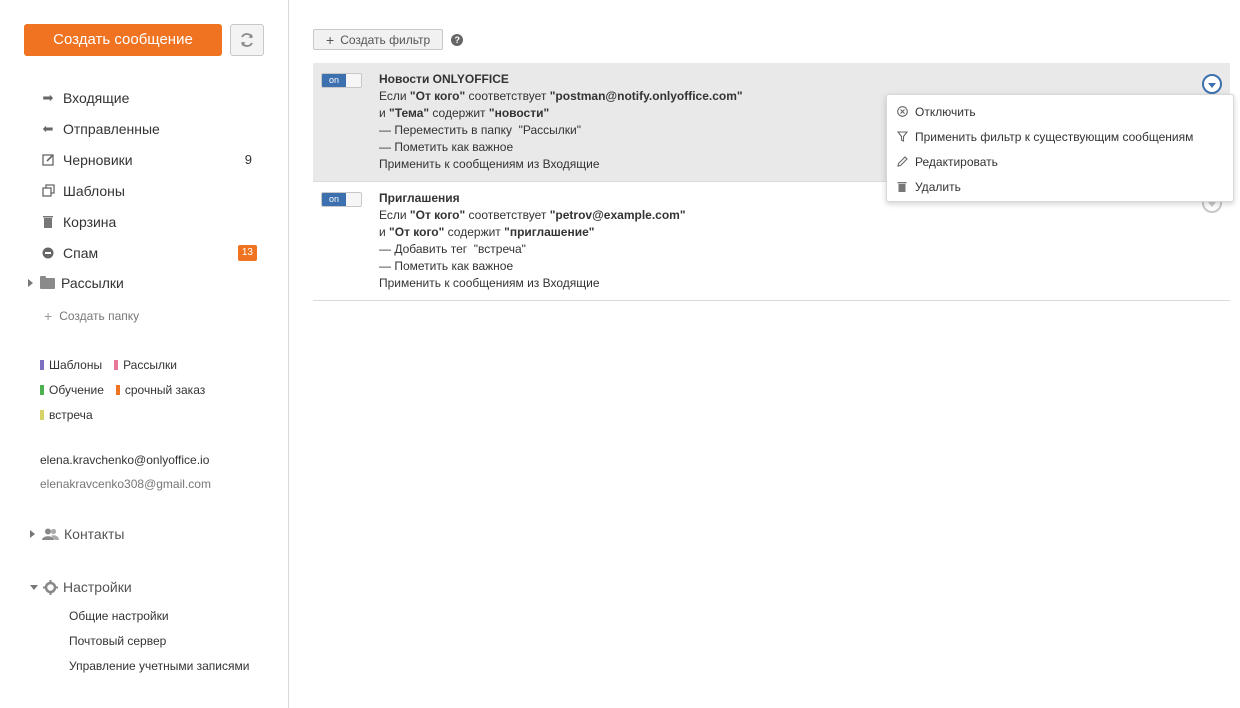 The height and width of the screenshot is (708, 1240). What do you see at coordinates (50, 587) in the screenshot?
I see `gear-icon` at bounding box center [50, 587].